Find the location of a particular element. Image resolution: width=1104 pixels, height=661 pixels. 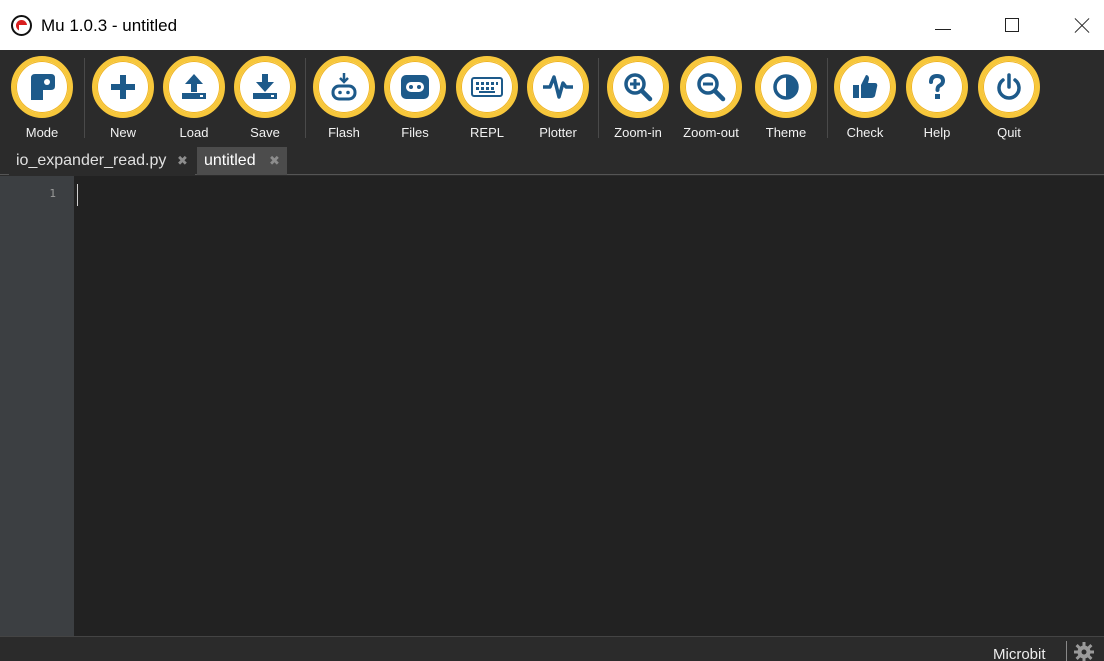

thumbs-up-icon is located at coordinates (865, 87).